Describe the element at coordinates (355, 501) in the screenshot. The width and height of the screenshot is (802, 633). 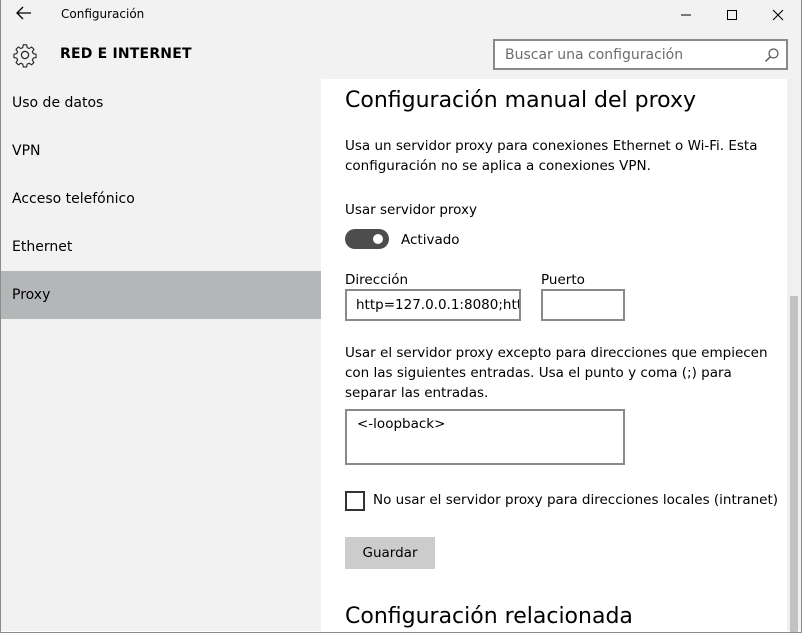
I see `local-bypass-checkbox` at that location.